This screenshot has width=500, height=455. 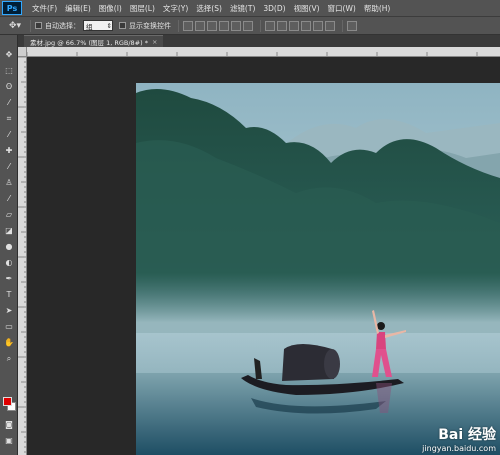 I want to click on ruler-origin, so click(x=22, y=52).